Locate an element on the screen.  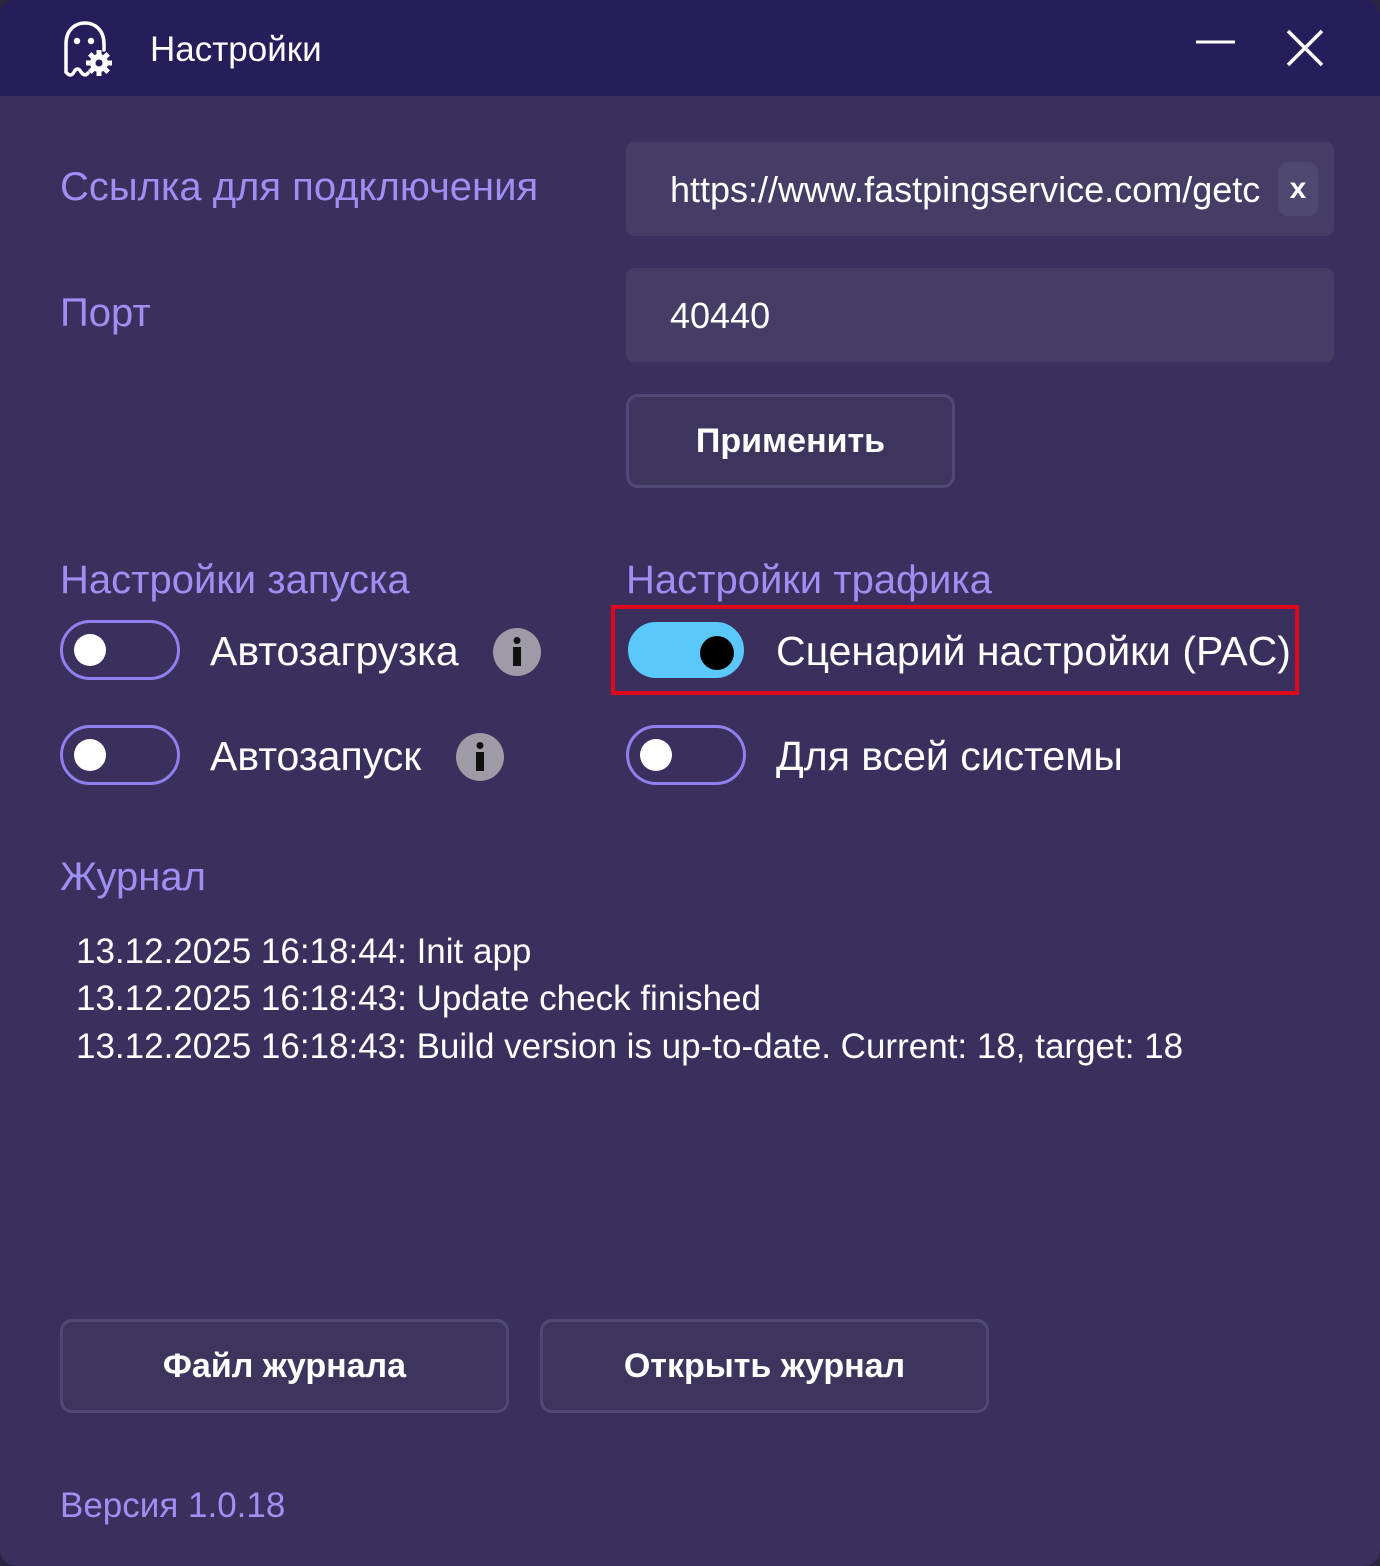
minimize-icon is located at coordinates (1215, 42).